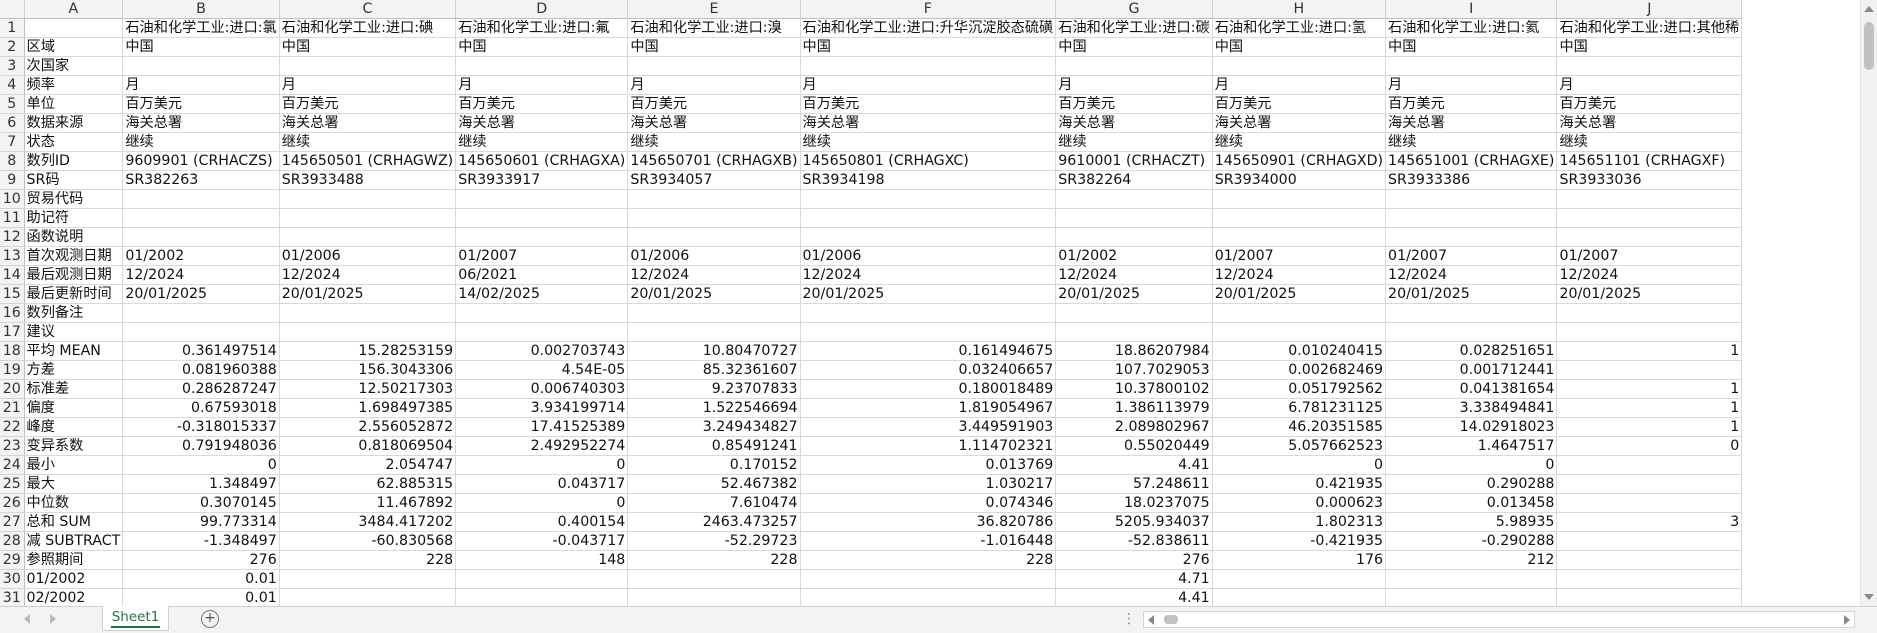 This screenshot has height=633, width=1877. What do you see at coordinates (368, 427) in the screenshot?
I see `table-cell: 2.556052872` at bounding box center [368, 427].